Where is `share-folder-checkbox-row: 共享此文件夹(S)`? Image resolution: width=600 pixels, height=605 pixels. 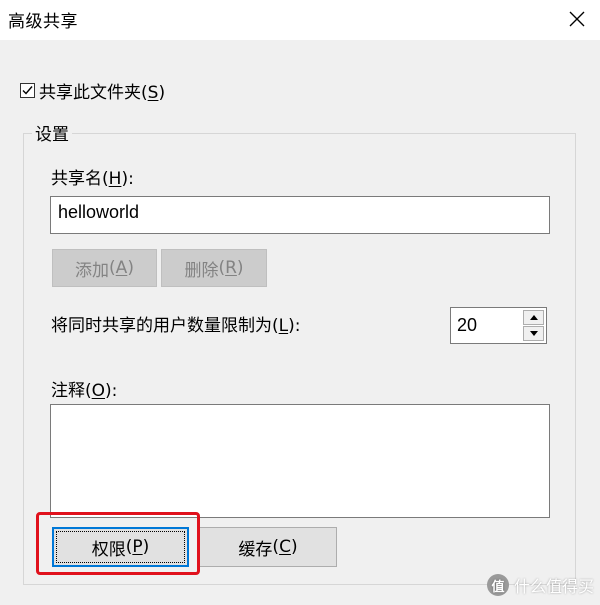
share-folder-checkbox-row: 共享此文件夹(S) is located at coordinates (93, 90).